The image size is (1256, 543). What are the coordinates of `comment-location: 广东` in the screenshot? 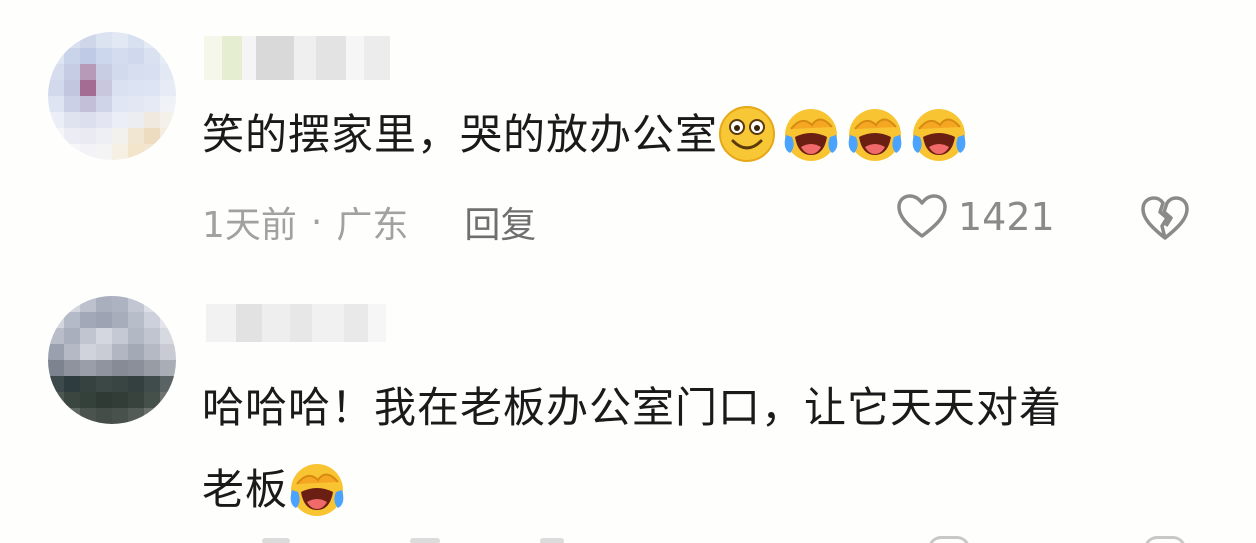 It's located at (372, 225).